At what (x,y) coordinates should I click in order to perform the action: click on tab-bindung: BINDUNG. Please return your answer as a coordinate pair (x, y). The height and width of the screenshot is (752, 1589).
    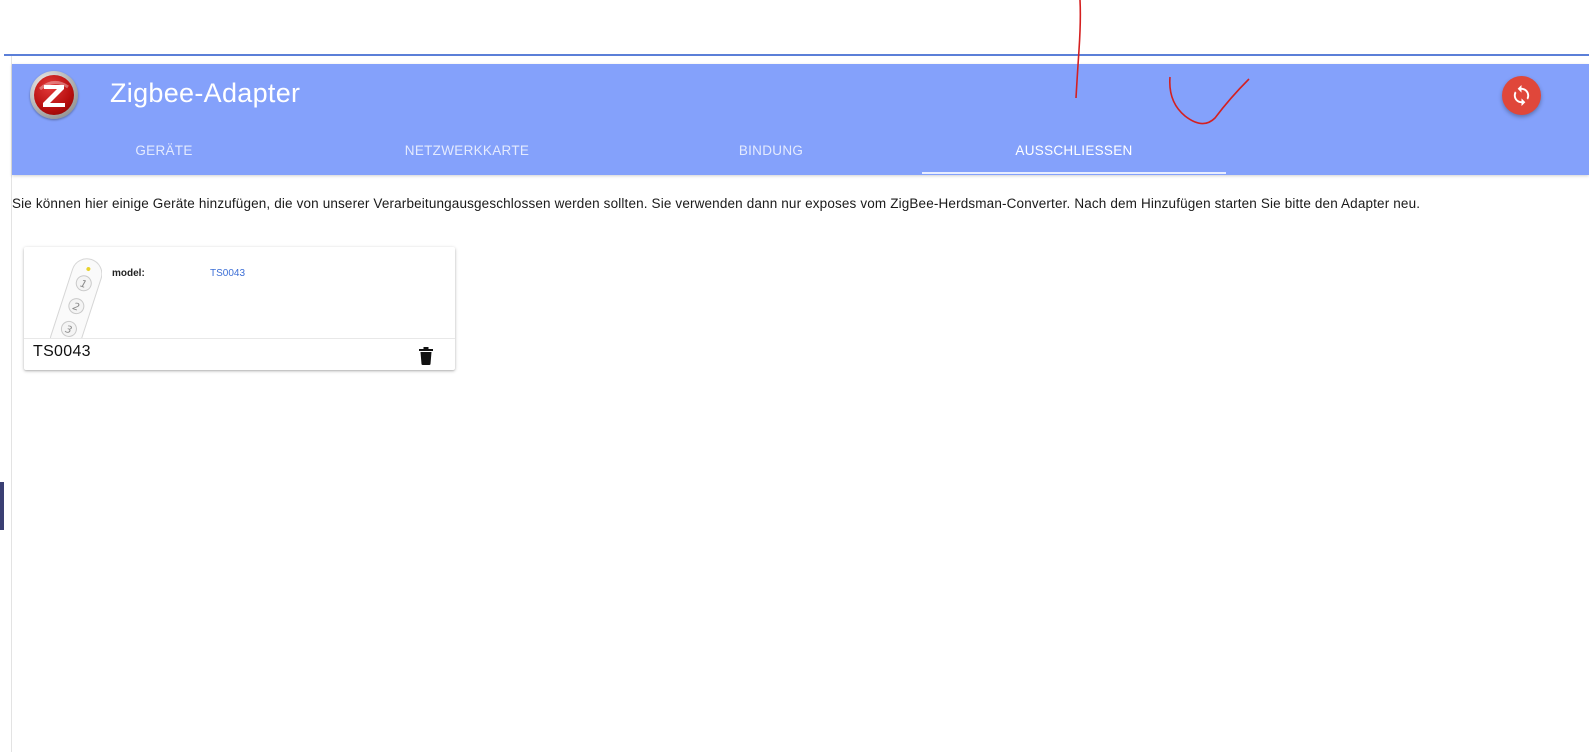
    Looking at the image, I should click on (771, 154).